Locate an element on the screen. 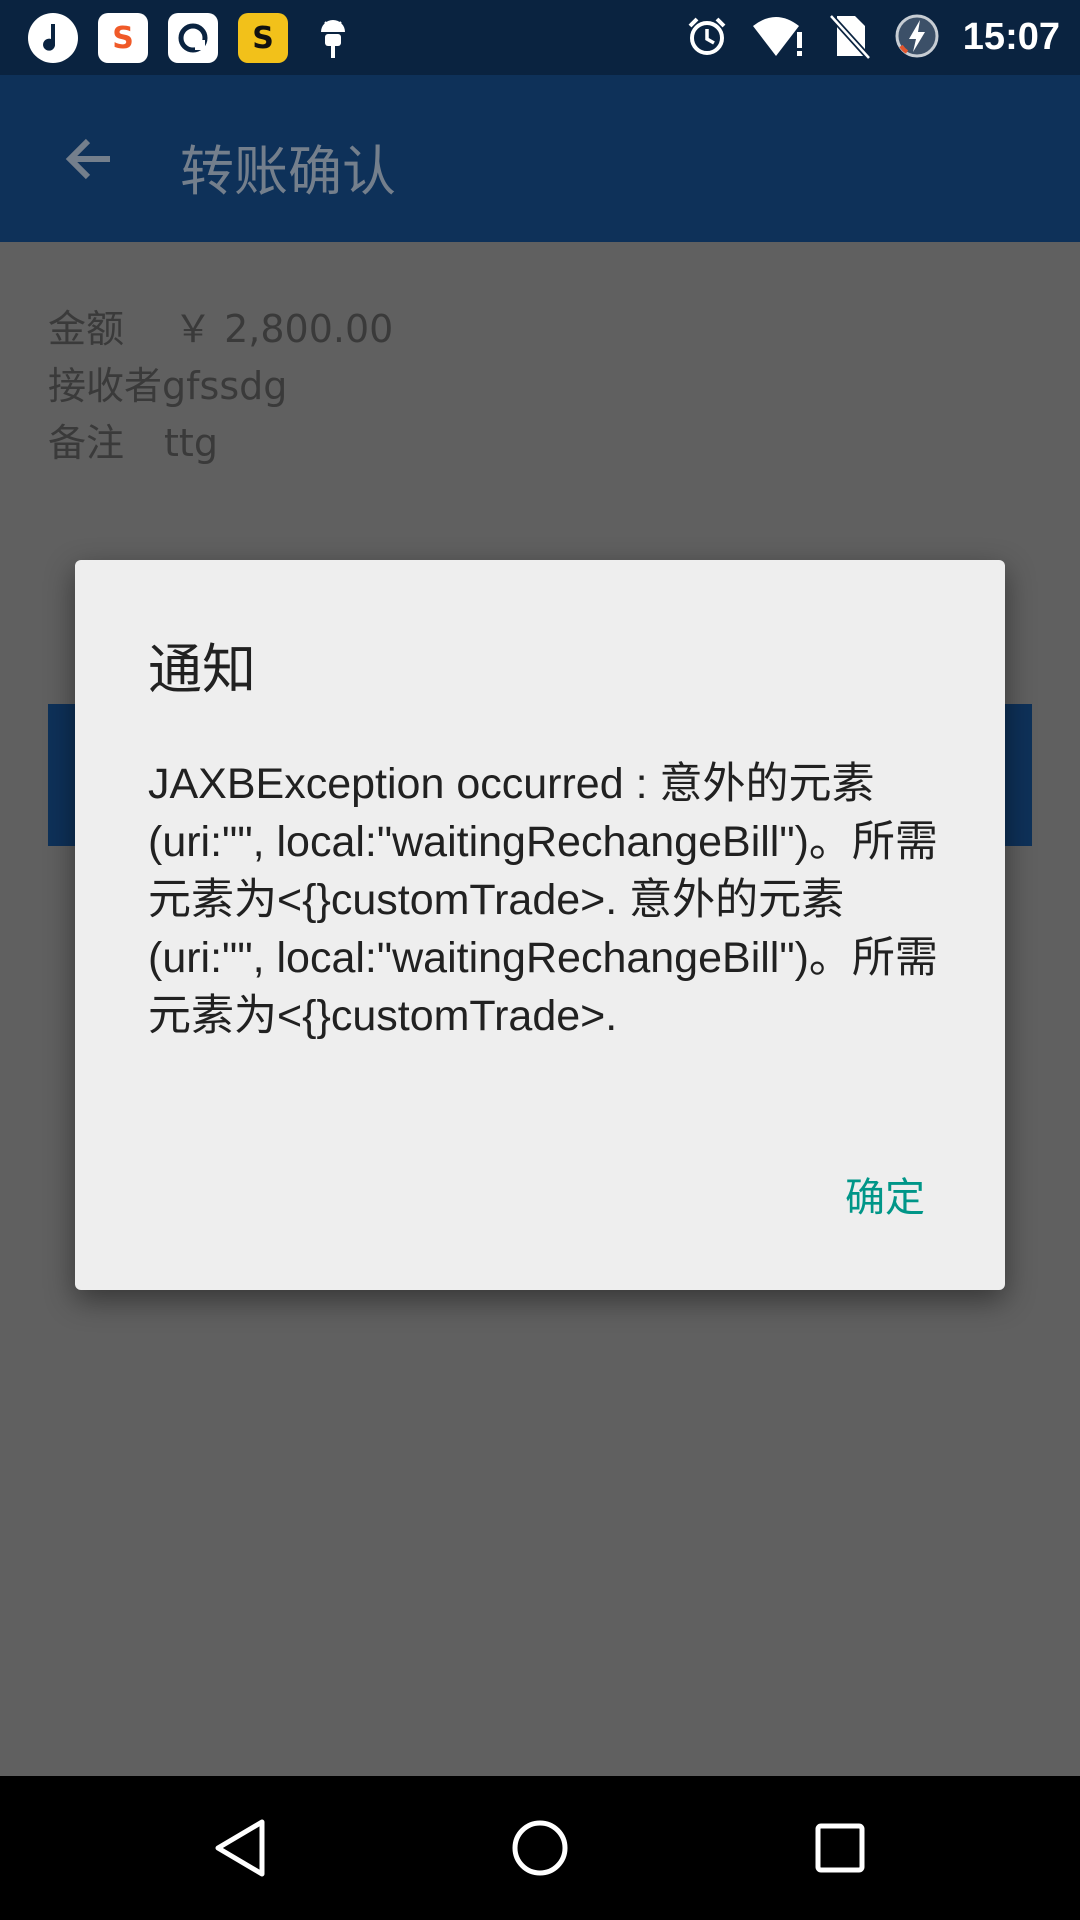 The width and height of the screenshot is (1080, 1920). status-time: 15:07 is located at coordinates (1011, 37).